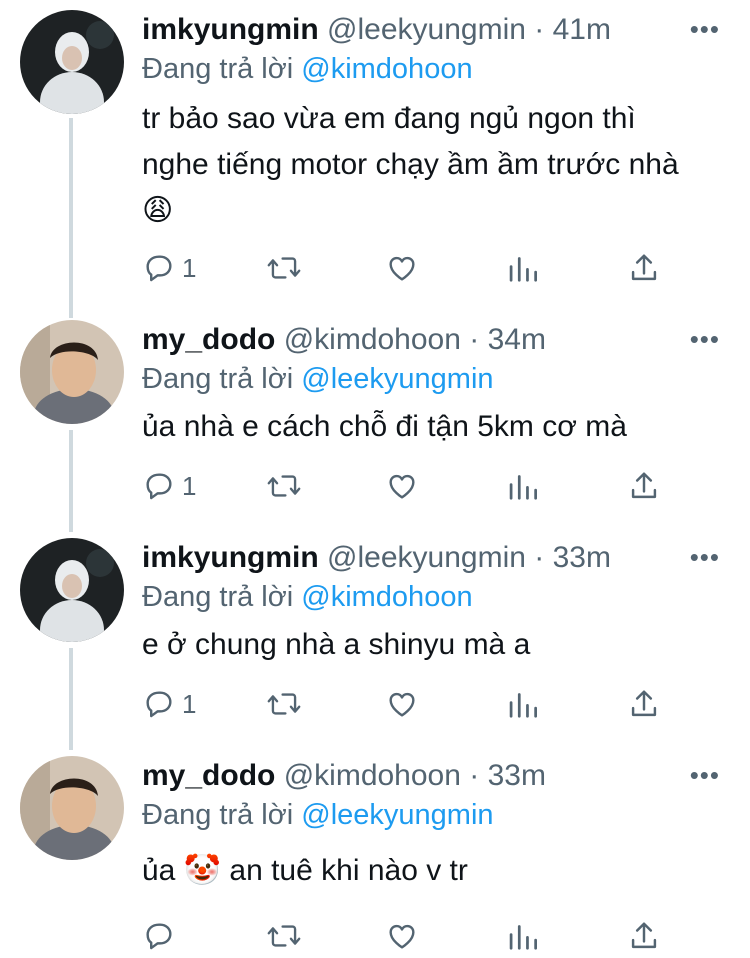  I want to click on tweet-text: ủa nhà e cách chỗ đi tận 5km cơ mà, so click(384, 426).